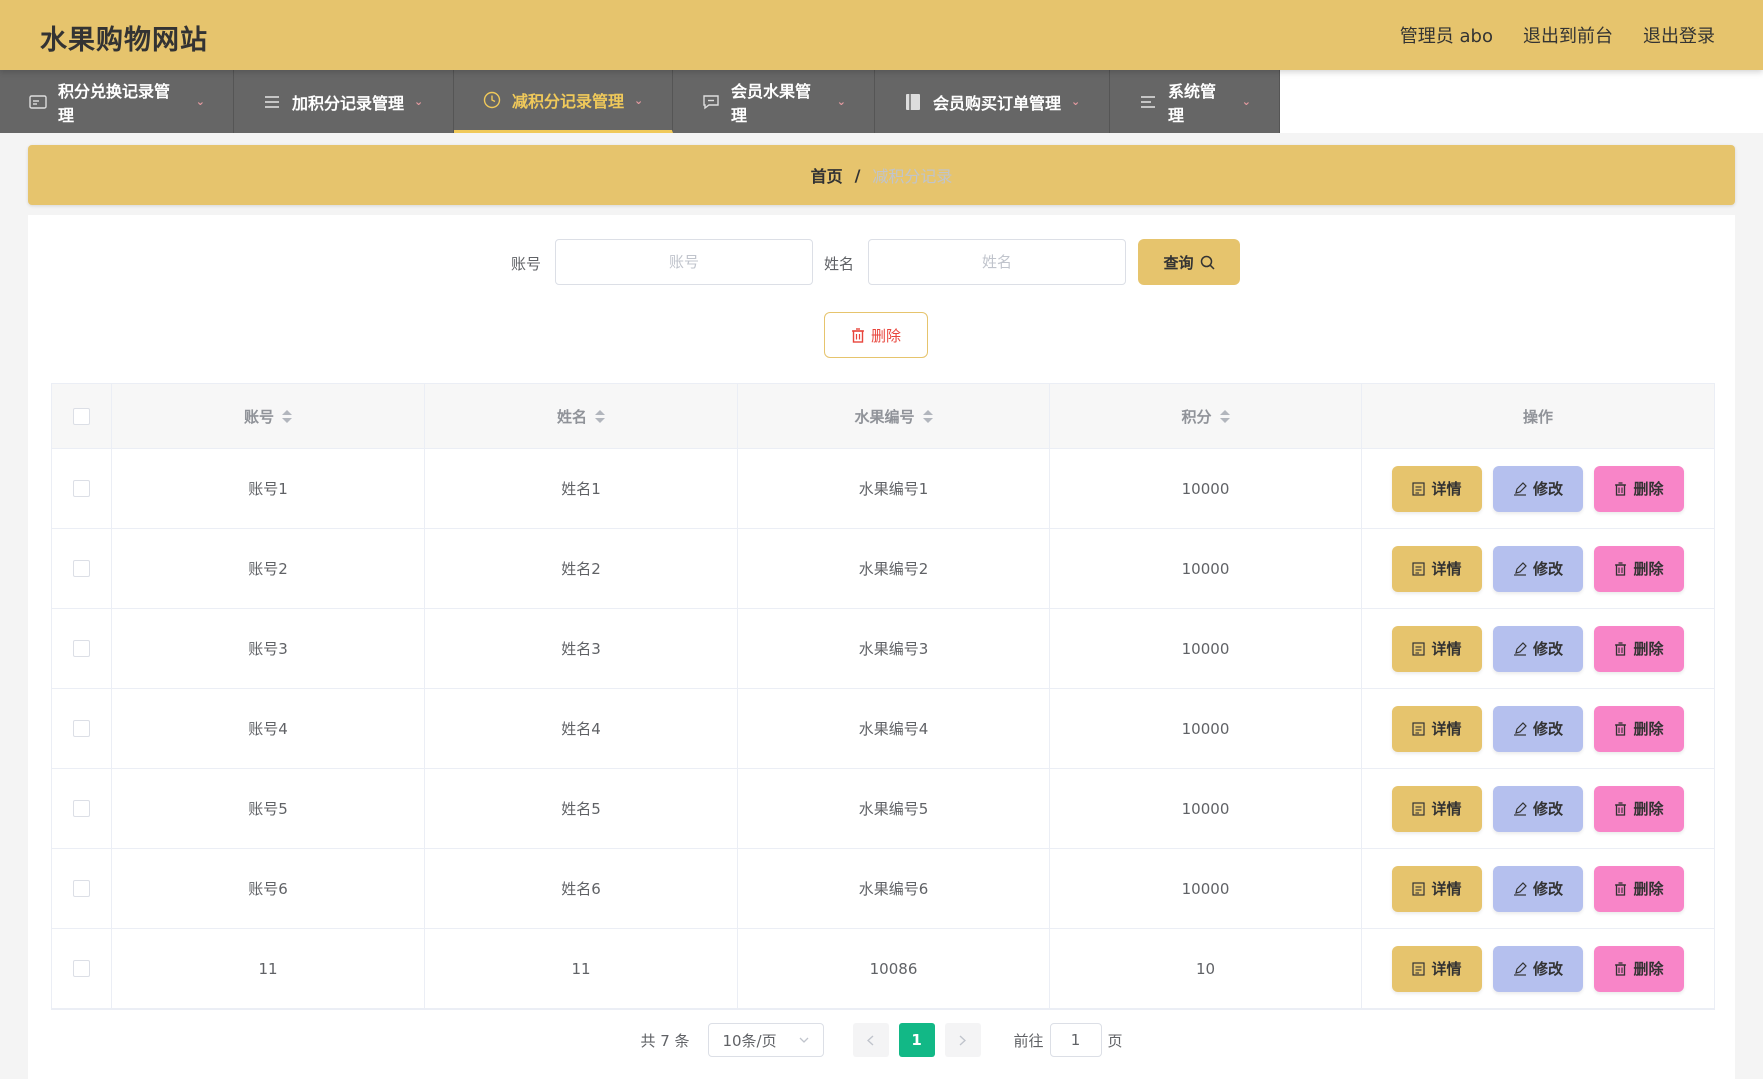 The width and height of the screenshot is (1763, 1079). I want to click on prev-page-button, so click(870, 1040).